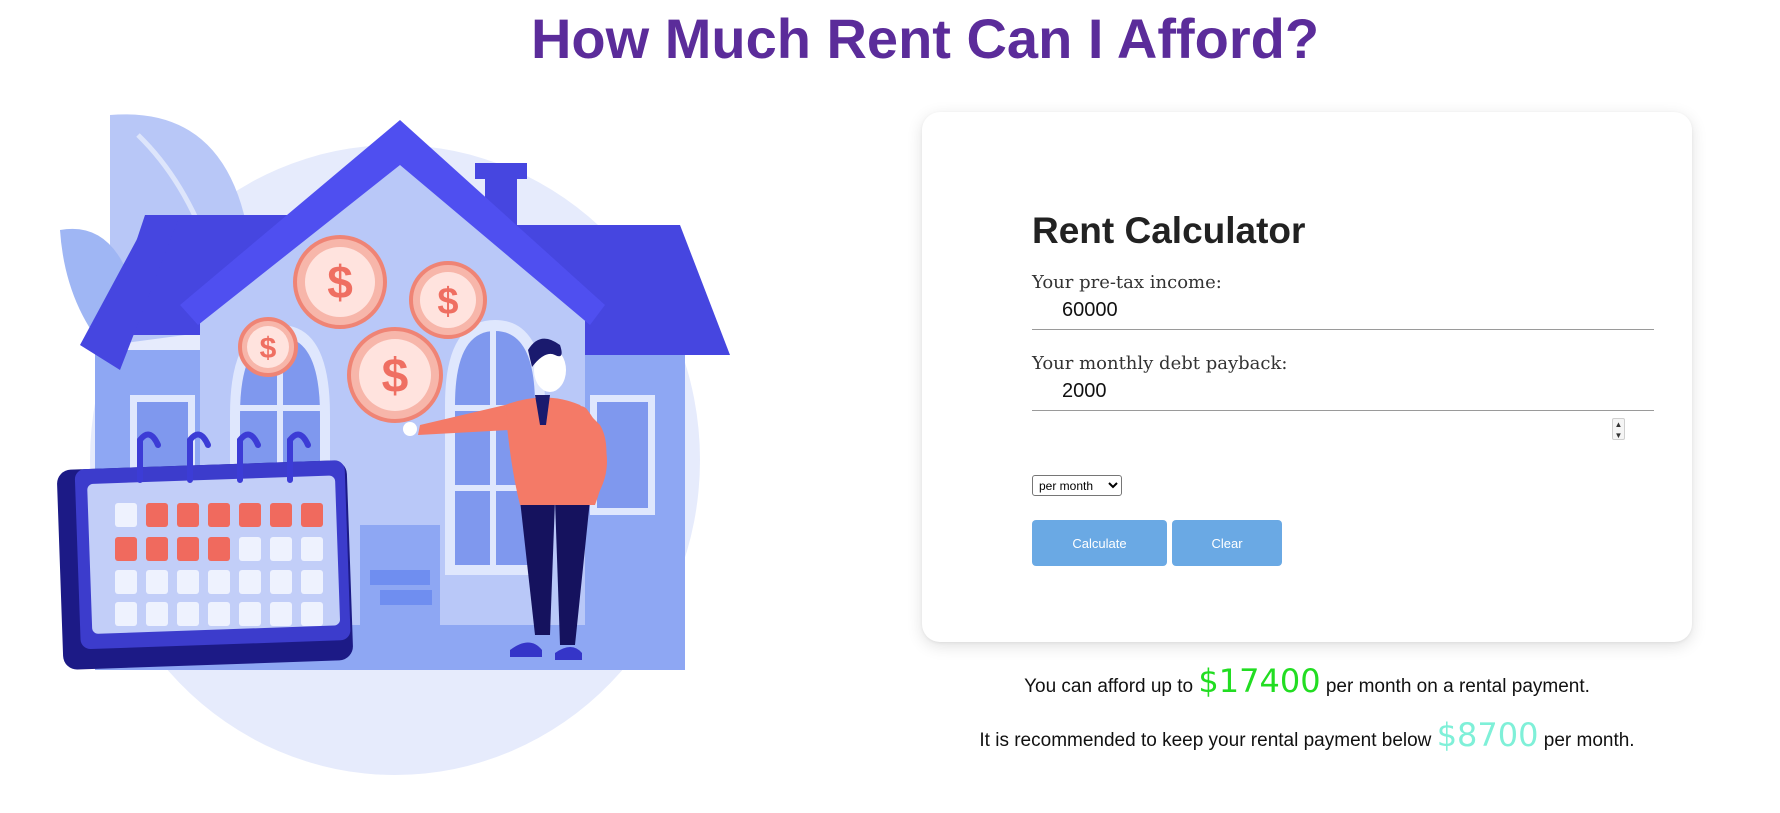 The height and width of the screenshot is (813, 1780). Describe the element at coordinates (1109, 686) in the screenshot. I see `max-rent-prefix: You can afford up to` at that location.